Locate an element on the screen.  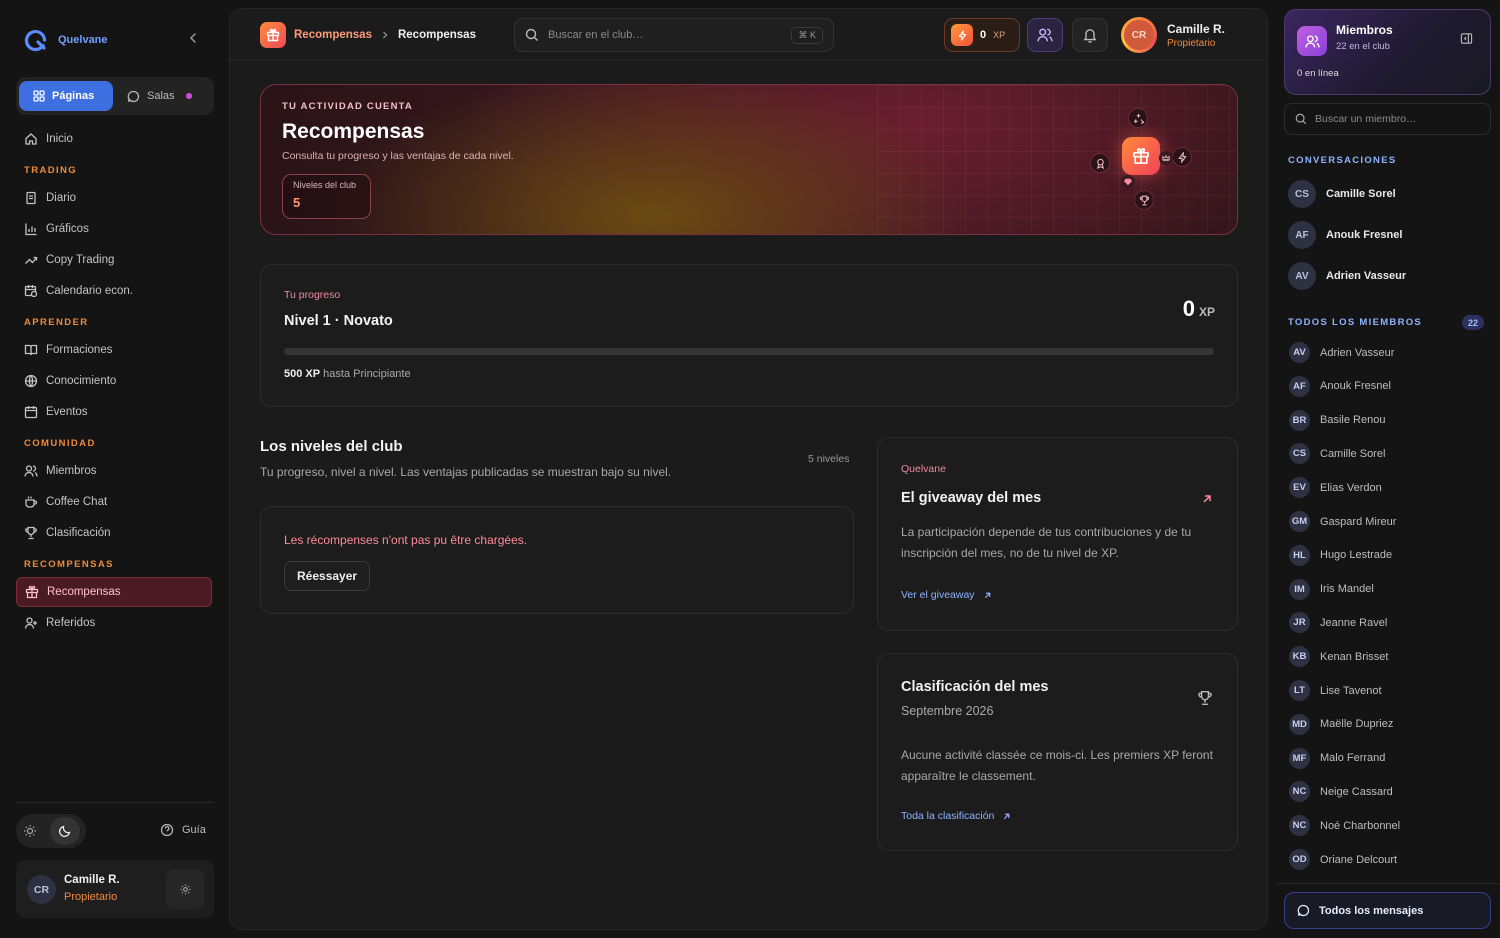
xp-balance: 0 XP is located at coordinates (982, 35).